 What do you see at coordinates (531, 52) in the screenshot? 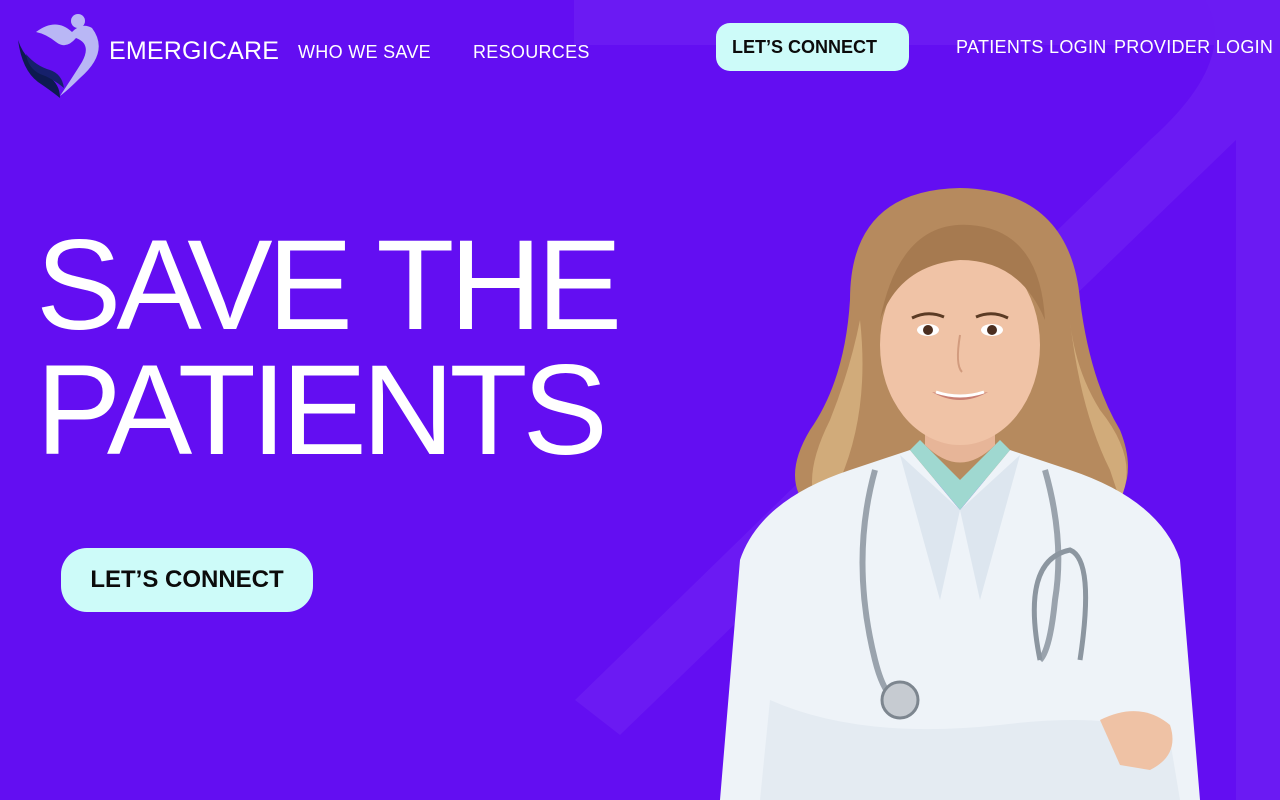
I see `nav-link-resources: RESOURCES` at bounding box center [531, 52].